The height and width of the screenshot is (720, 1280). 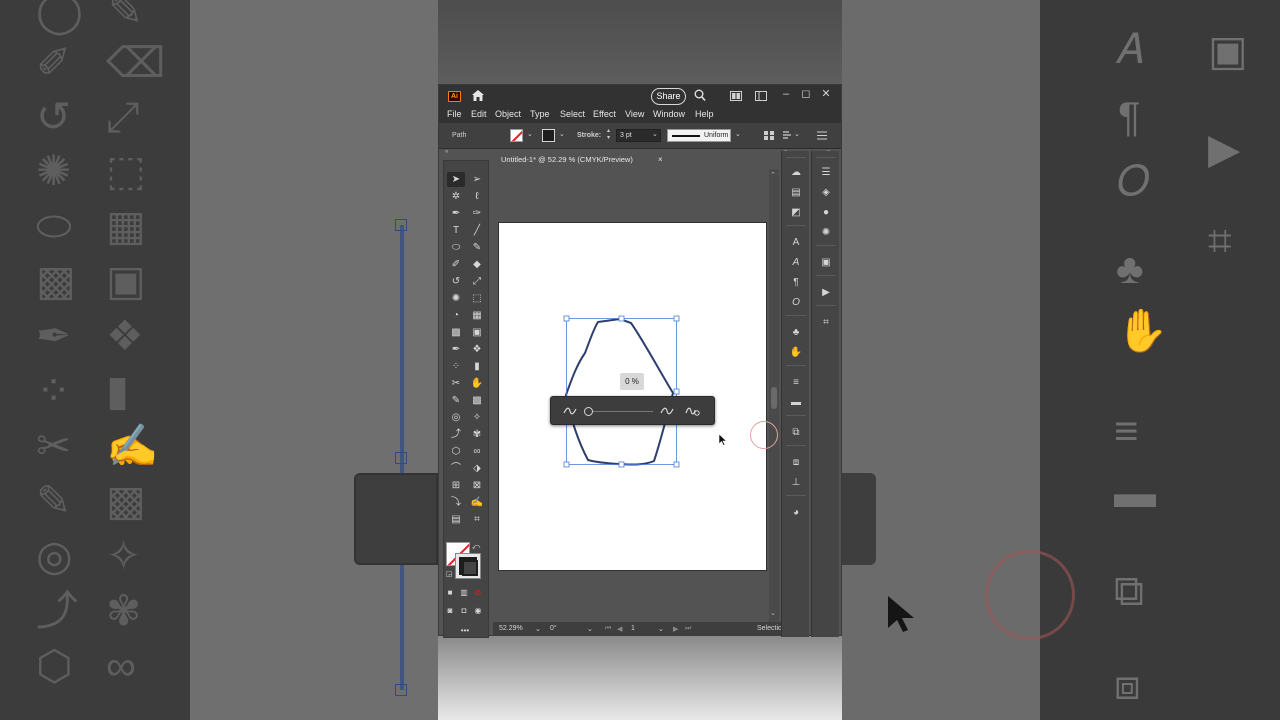 I want to click on magic-wand-tool-icon: ✲, so click(x=456, y=196).